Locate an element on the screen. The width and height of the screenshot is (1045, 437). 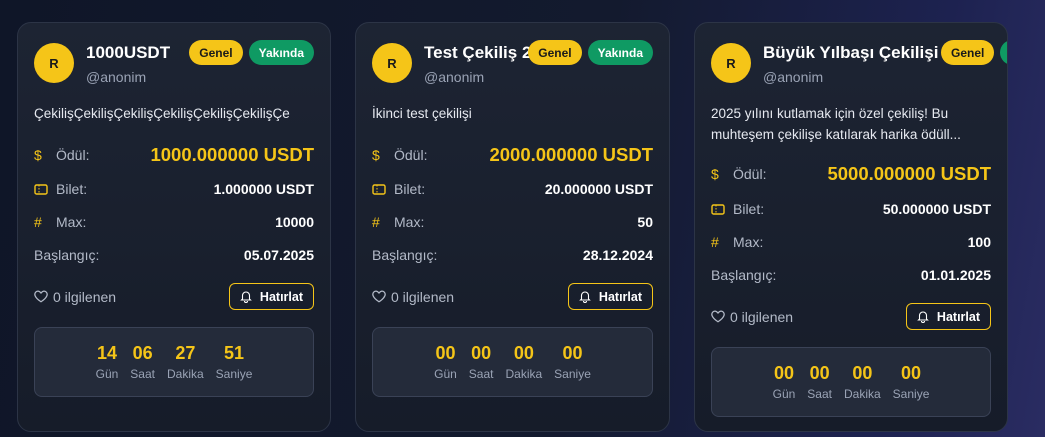
max-row: # Max: 10000 is located at coordinates (174, 222).